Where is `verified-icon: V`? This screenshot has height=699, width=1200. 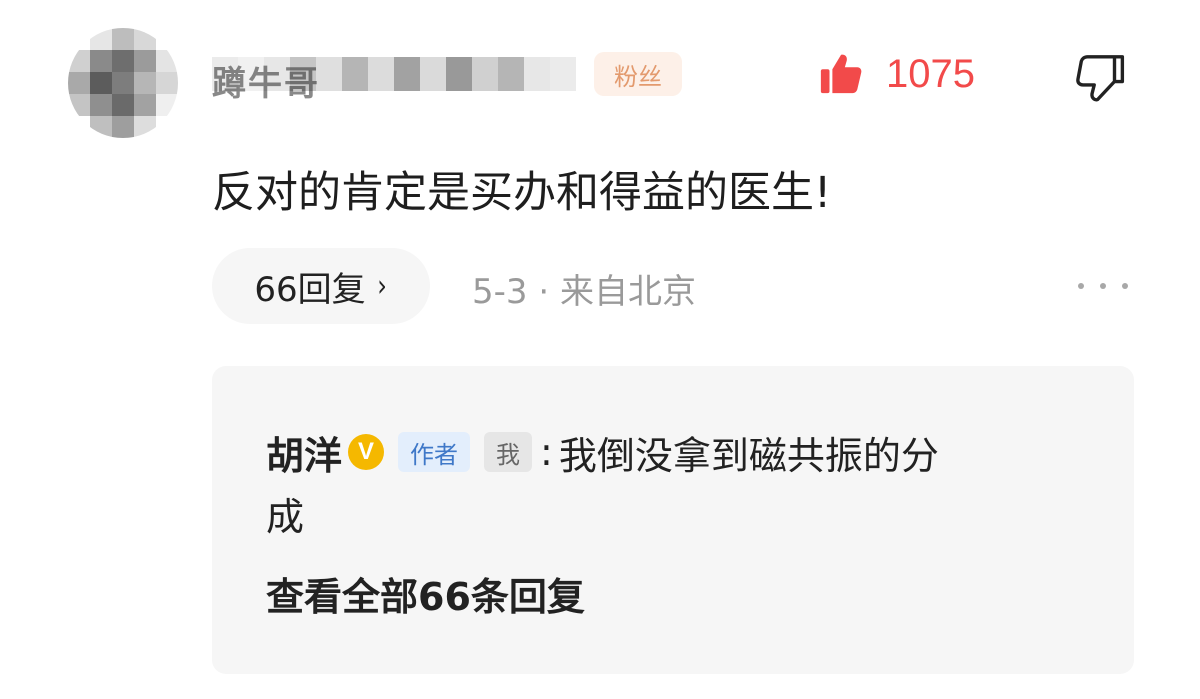 verified-icon: V is located at coordinates (366, 452).